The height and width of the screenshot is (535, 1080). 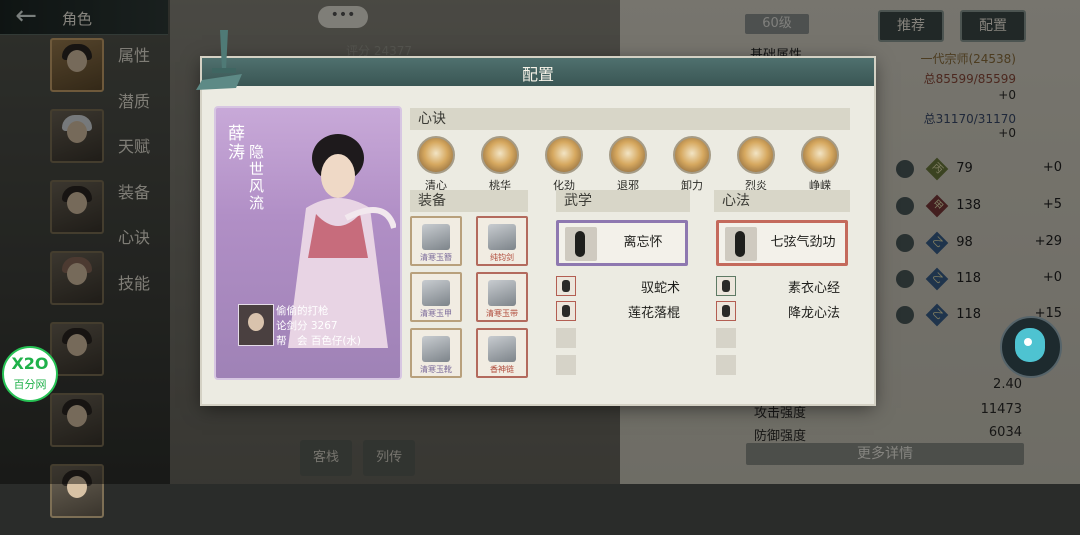 What do you see at coordinates (307, 326) in the screenshot?
I see `player-score: 论剑分 3267` at bounding box center [307, 326].